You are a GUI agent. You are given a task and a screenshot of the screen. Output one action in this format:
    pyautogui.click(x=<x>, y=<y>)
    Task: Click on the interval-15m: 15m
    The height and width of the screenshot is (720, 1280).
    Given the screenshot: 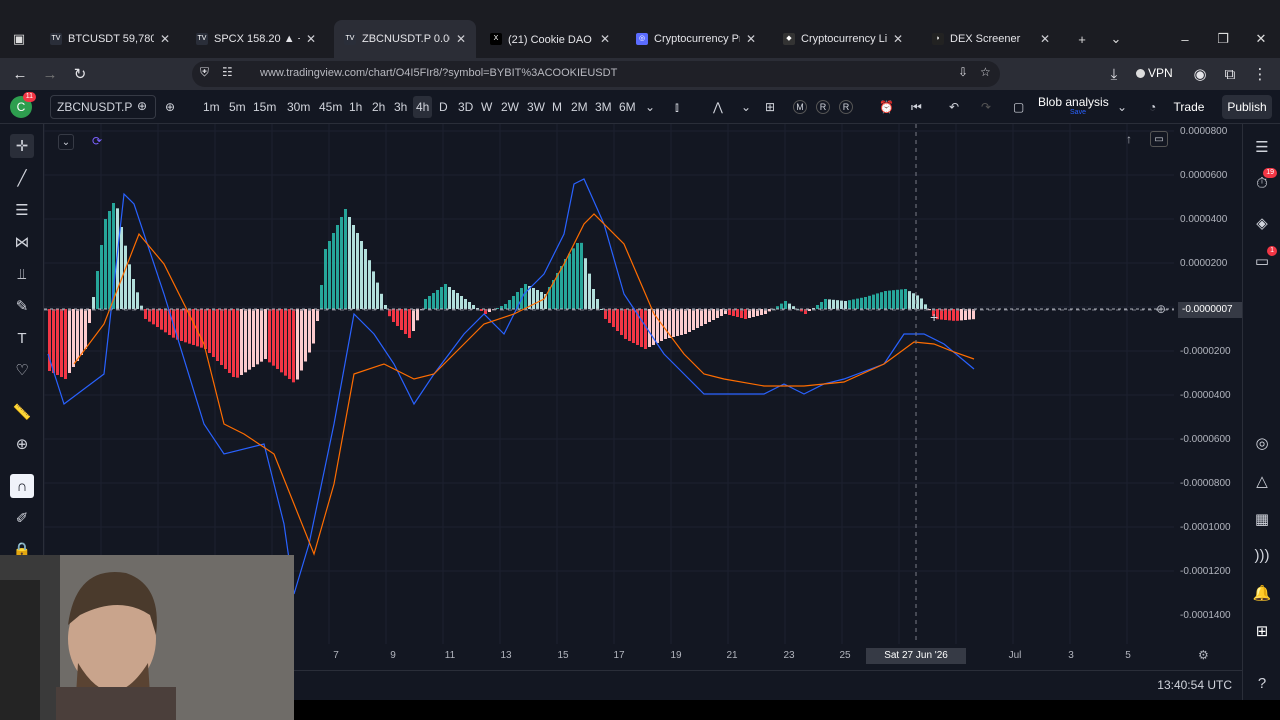 What is the action you would take?
    pyautogui.click(x=264, y=107)
    